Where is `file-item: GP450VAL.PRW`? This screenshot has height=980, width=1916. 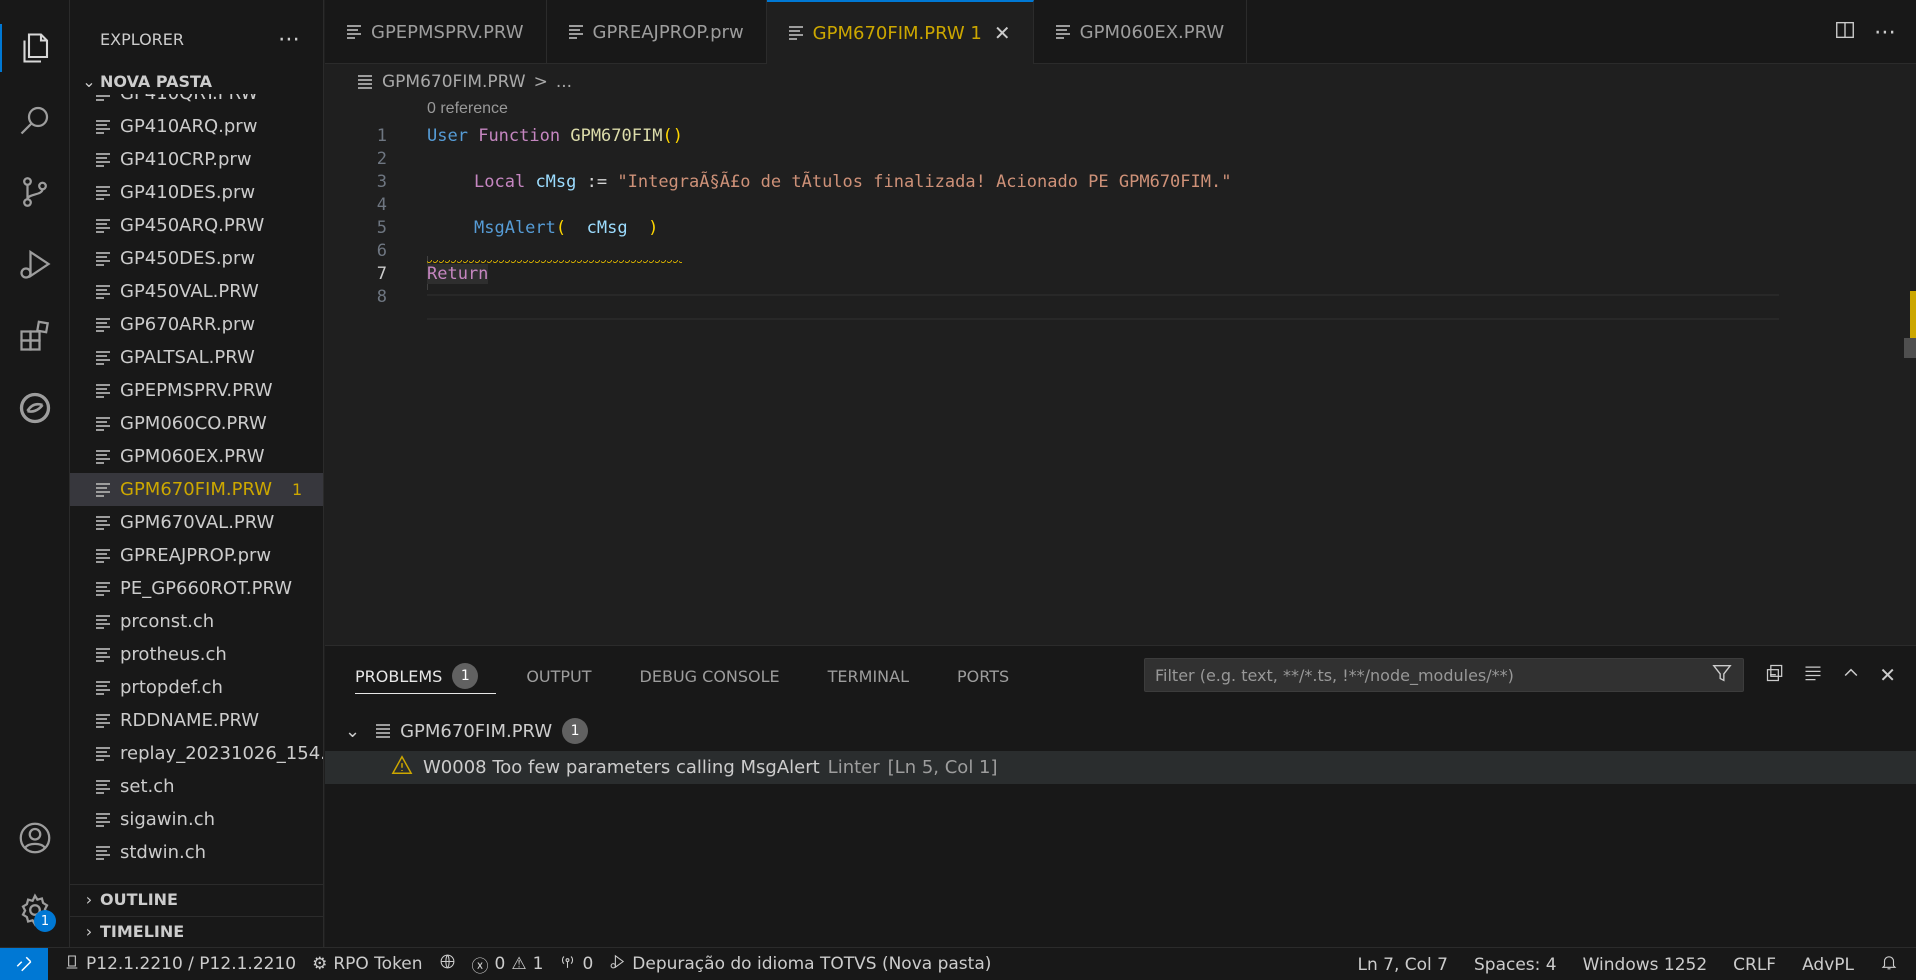
file-item: GP450VAL.PRW is located at coordinates (196, 291).